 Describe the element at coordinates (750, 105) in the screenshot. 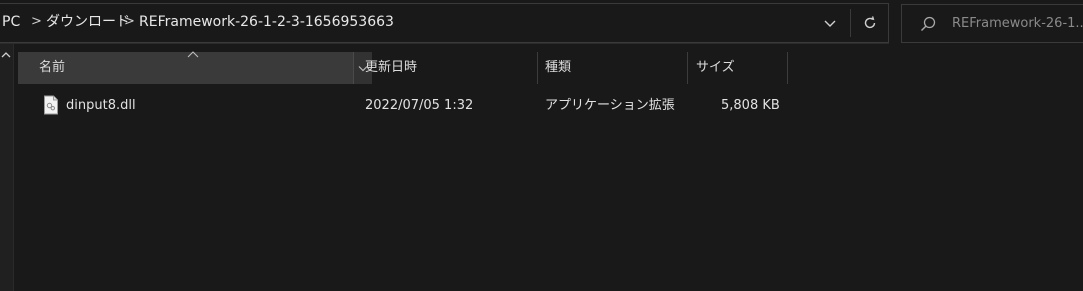

I see `file-size: 5,808 KB` at that location.